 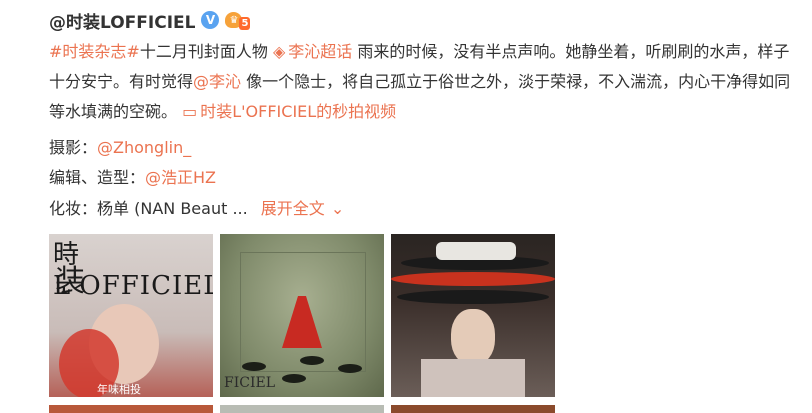 I want to click on diamond-icon: ◈, so click(x=279, y=51).